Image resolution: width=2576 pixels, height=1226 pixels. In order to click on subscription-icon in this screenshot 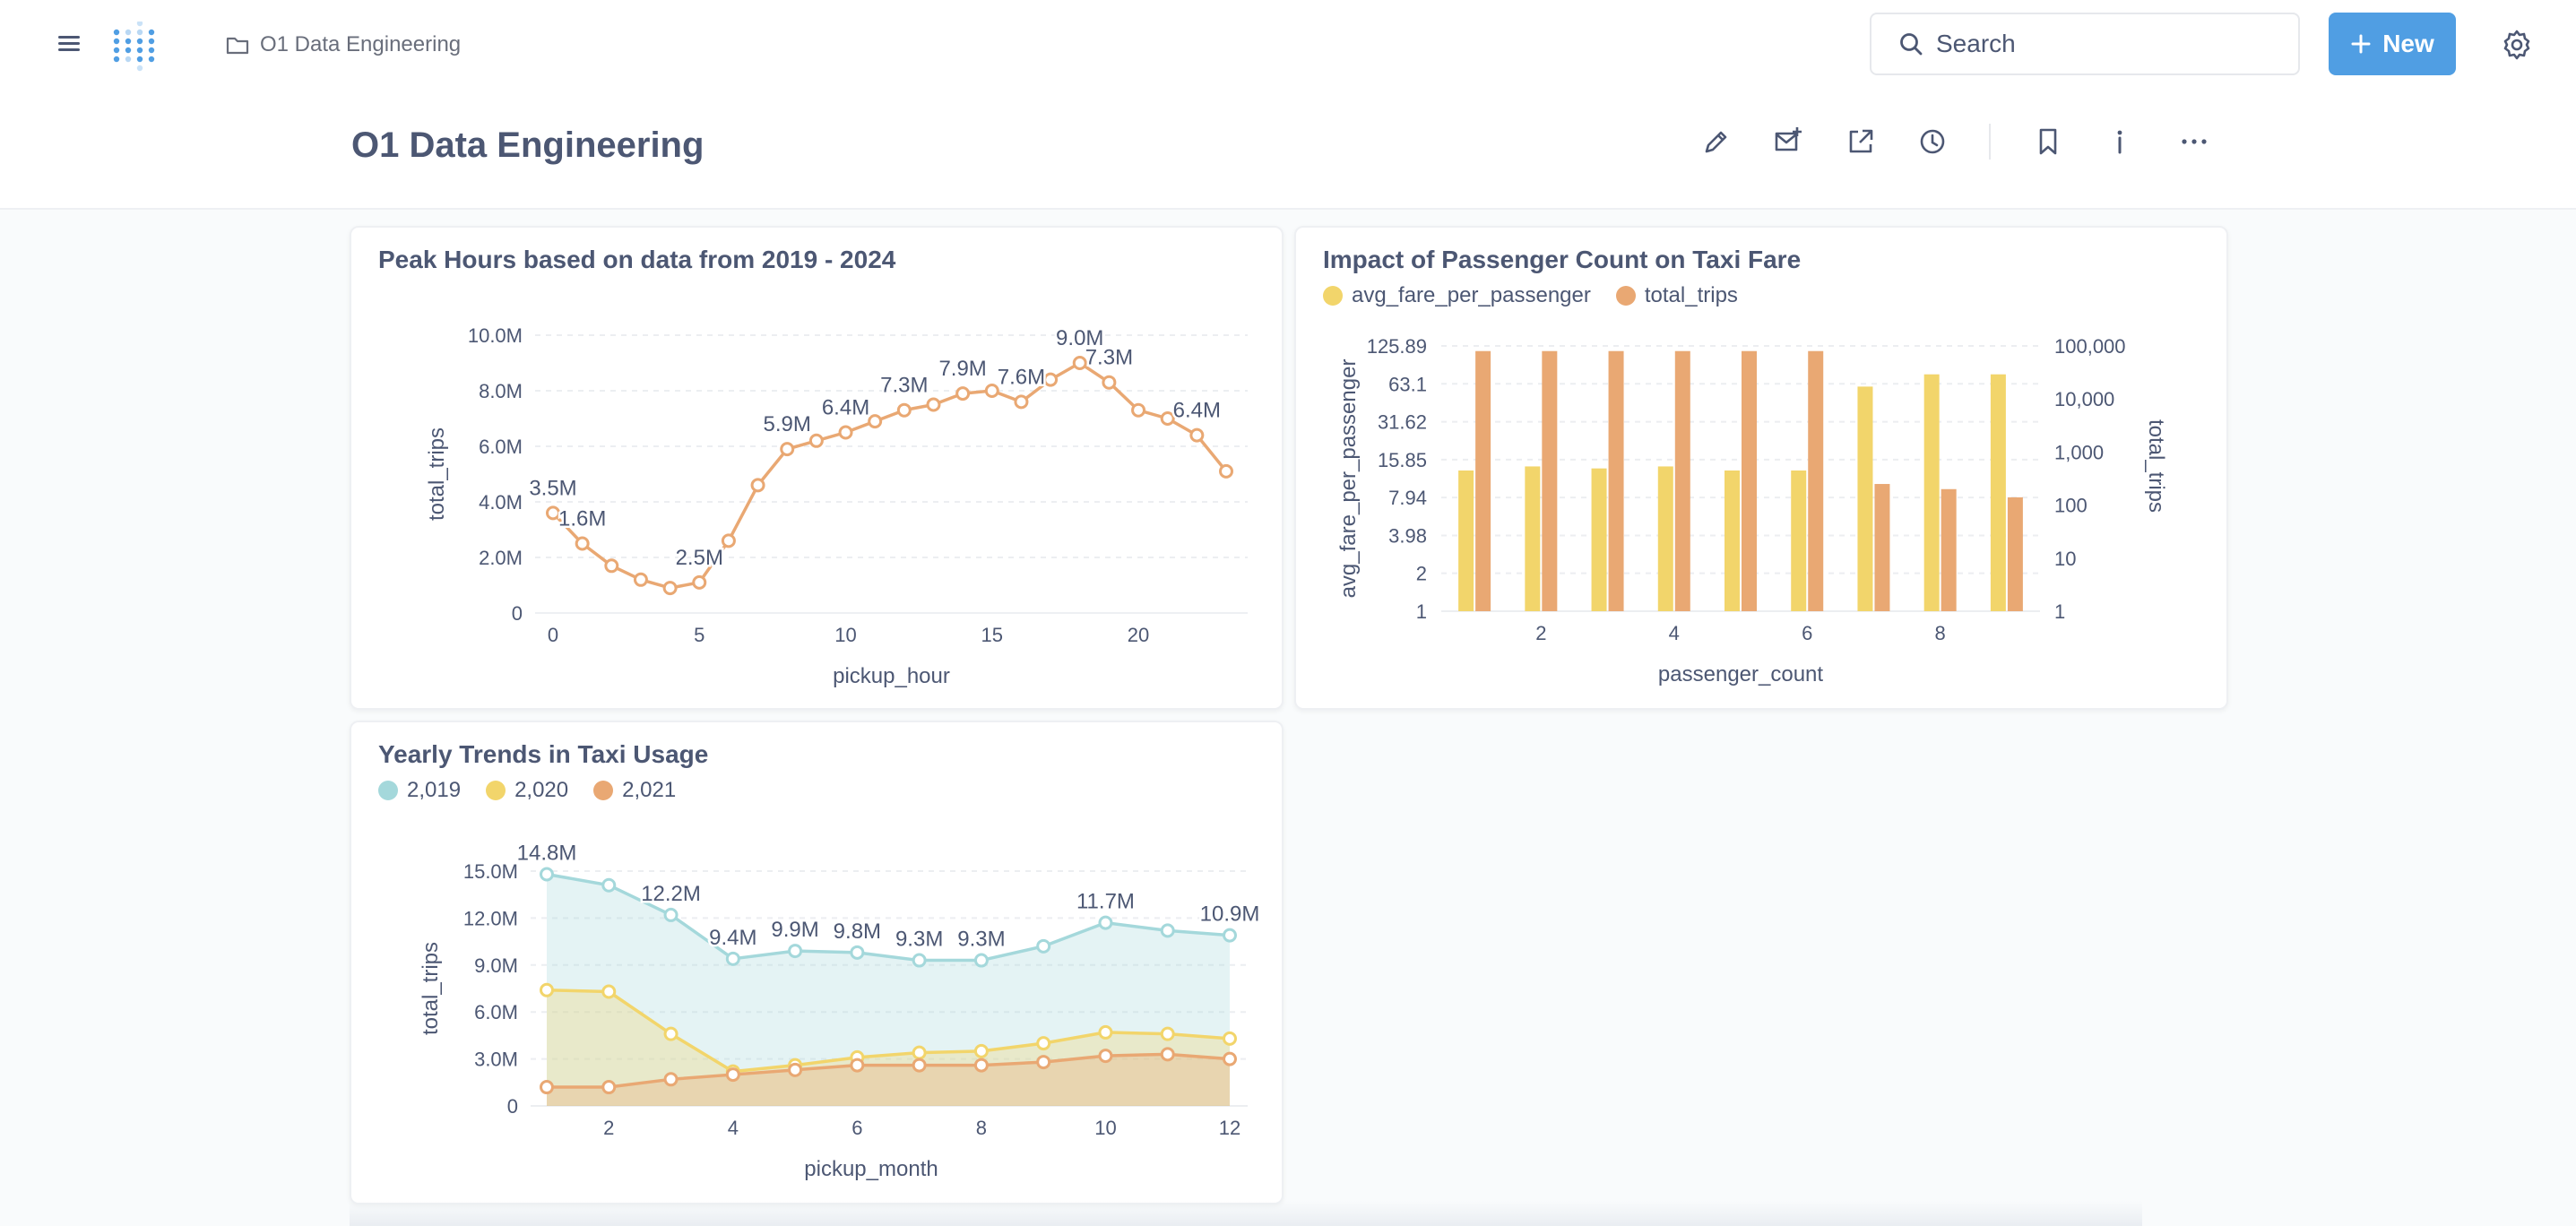, I will do `click(1788, 142)`.